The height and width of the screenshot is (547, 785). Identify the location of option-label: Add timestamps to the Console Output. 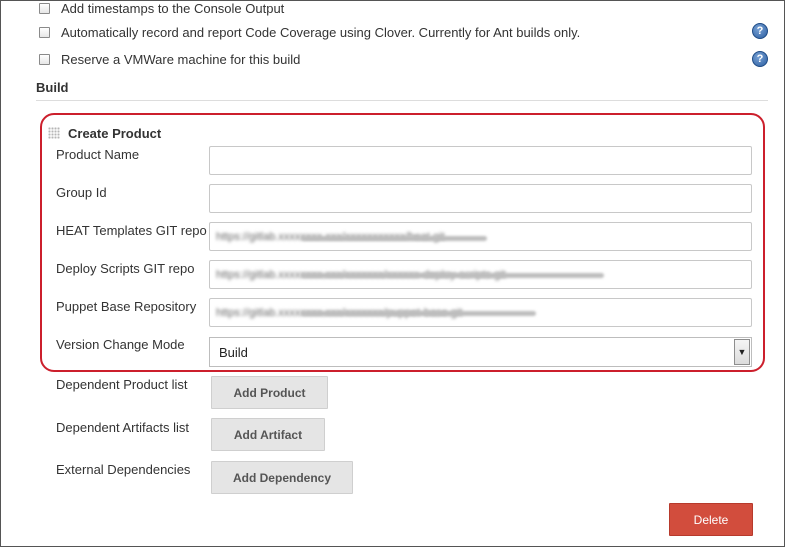
(173, 8).